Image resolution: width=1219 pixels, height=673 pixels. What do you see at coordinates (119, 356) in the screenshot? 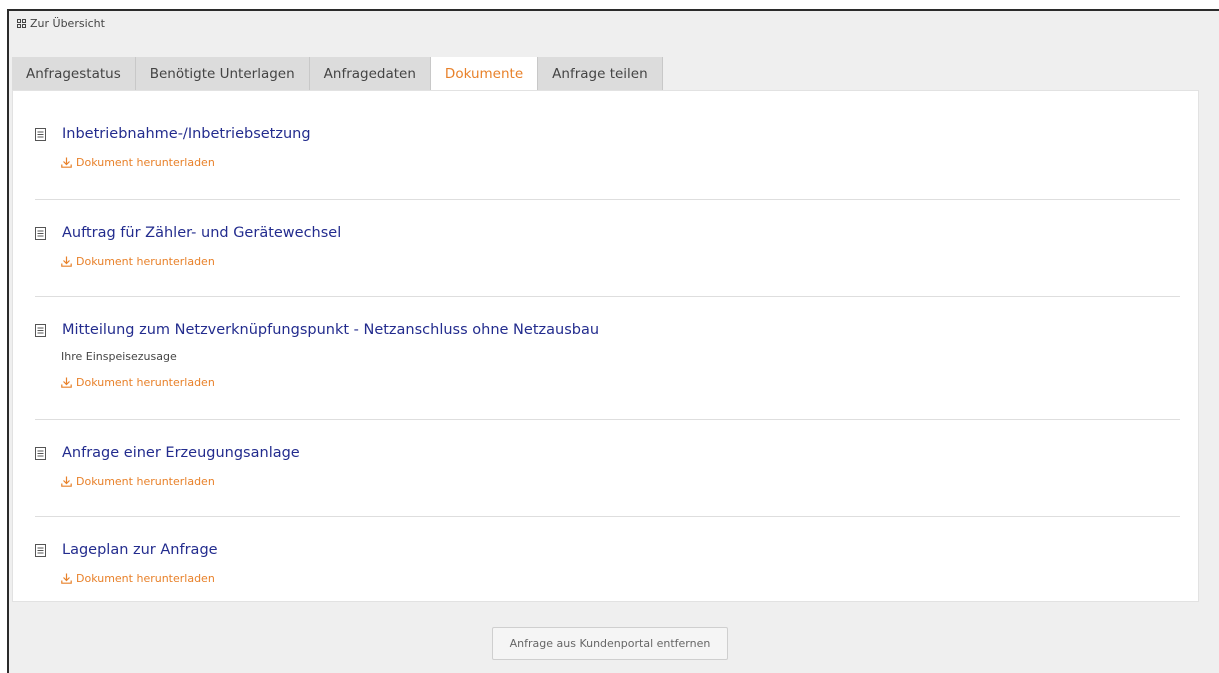
I see `document-subtitle: Ihre Einspeisezusage` at bounding box center [119, 356].